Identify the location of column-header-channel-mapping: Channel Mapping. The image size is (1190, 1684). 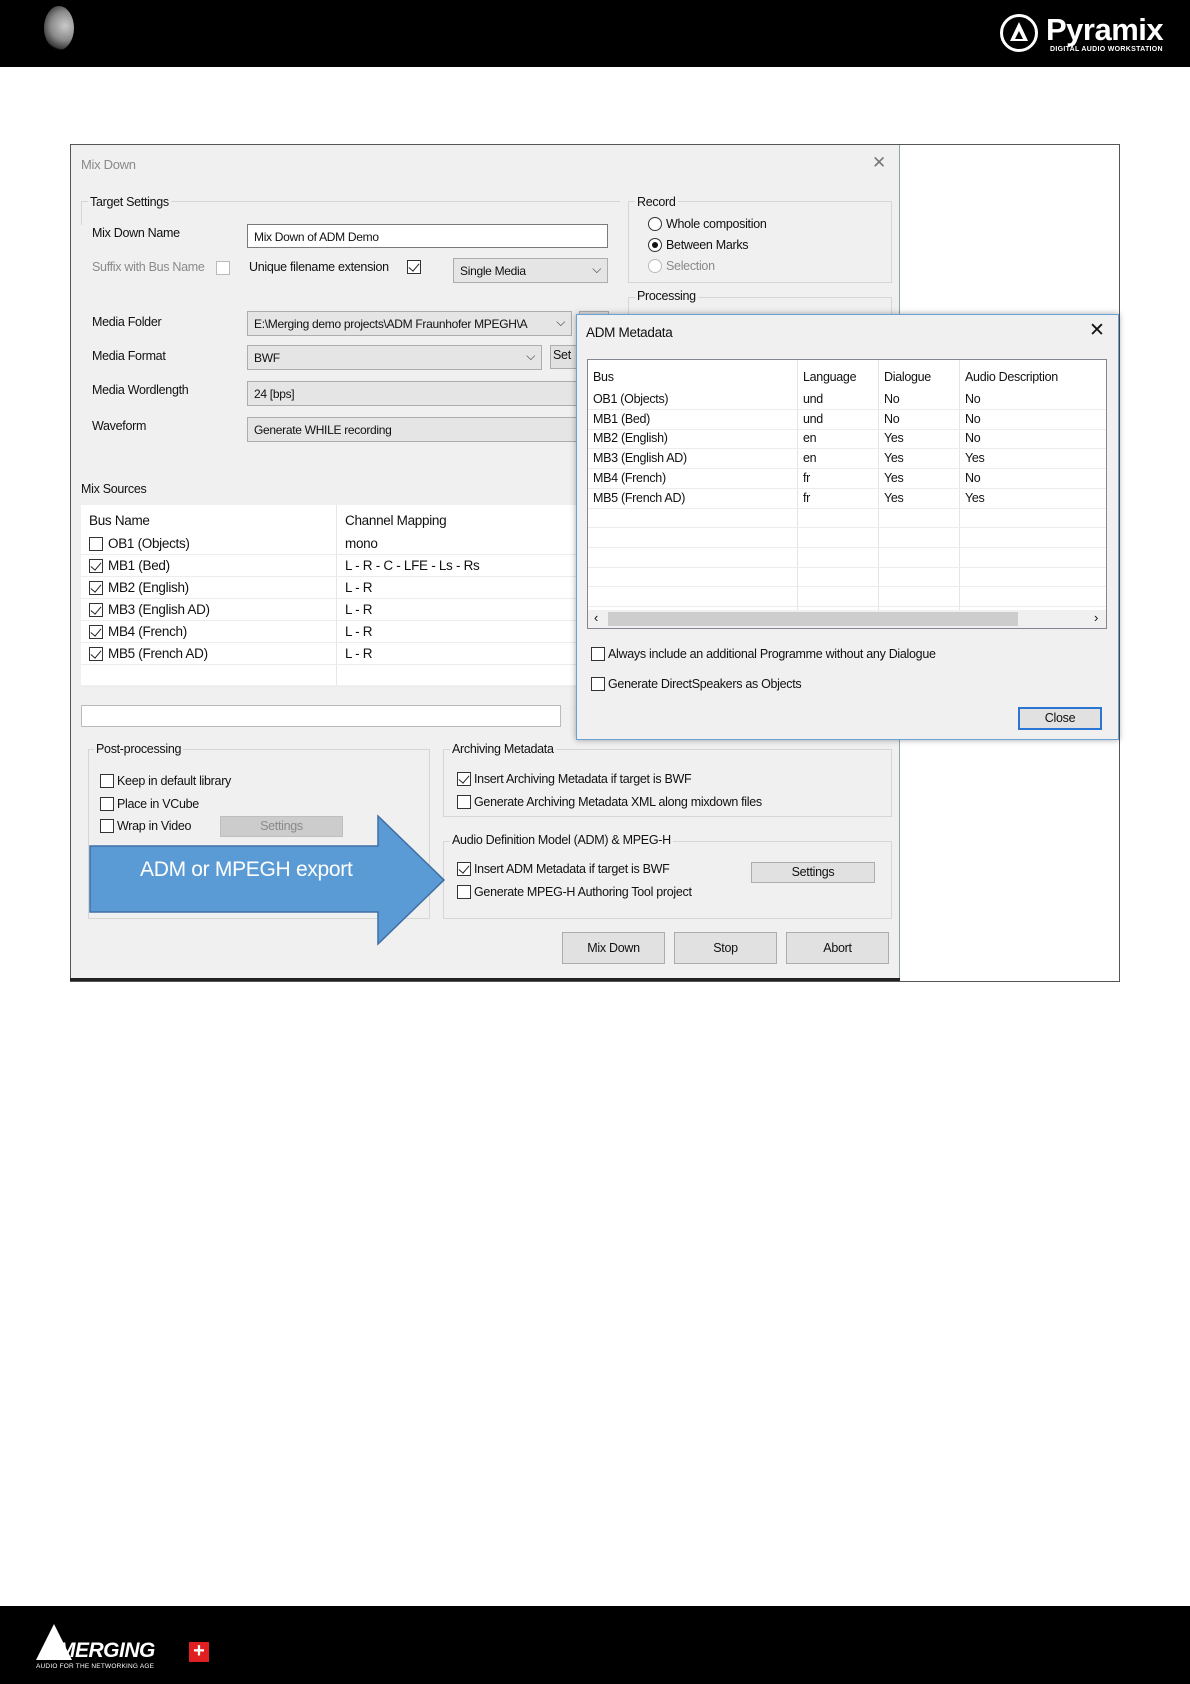
(396, 520).